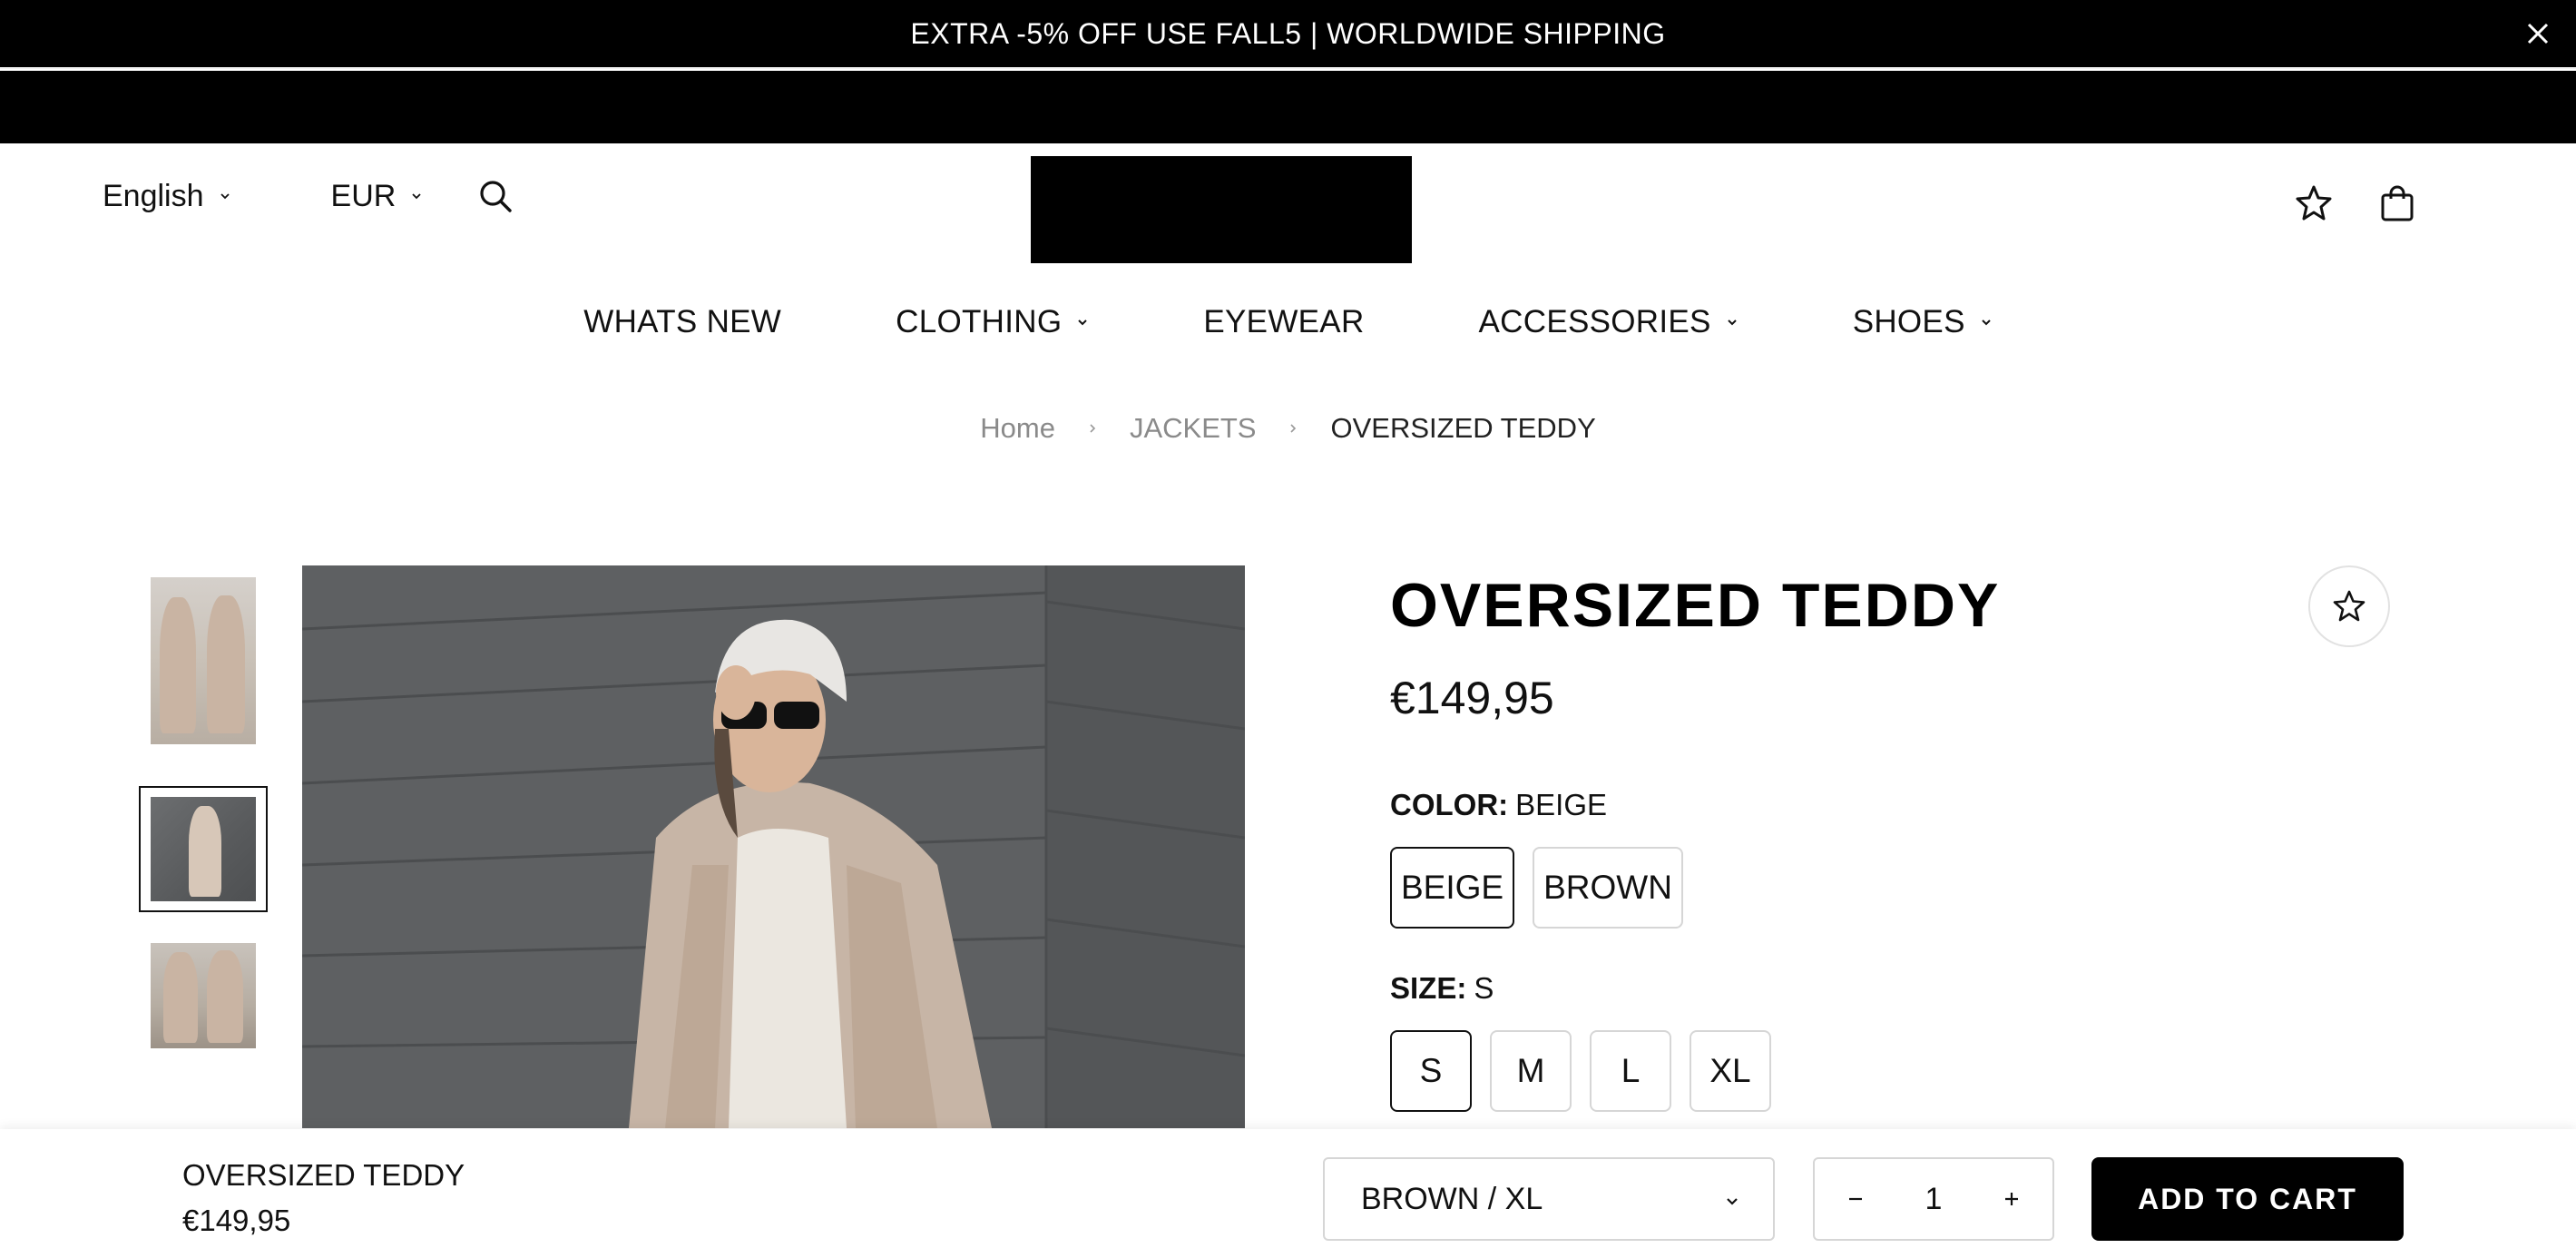 Image resolution: width=2576 pixels, height=1258 pixels. I want to click on nav-item-whats-new: WHATS NEW, so click(682, 322).